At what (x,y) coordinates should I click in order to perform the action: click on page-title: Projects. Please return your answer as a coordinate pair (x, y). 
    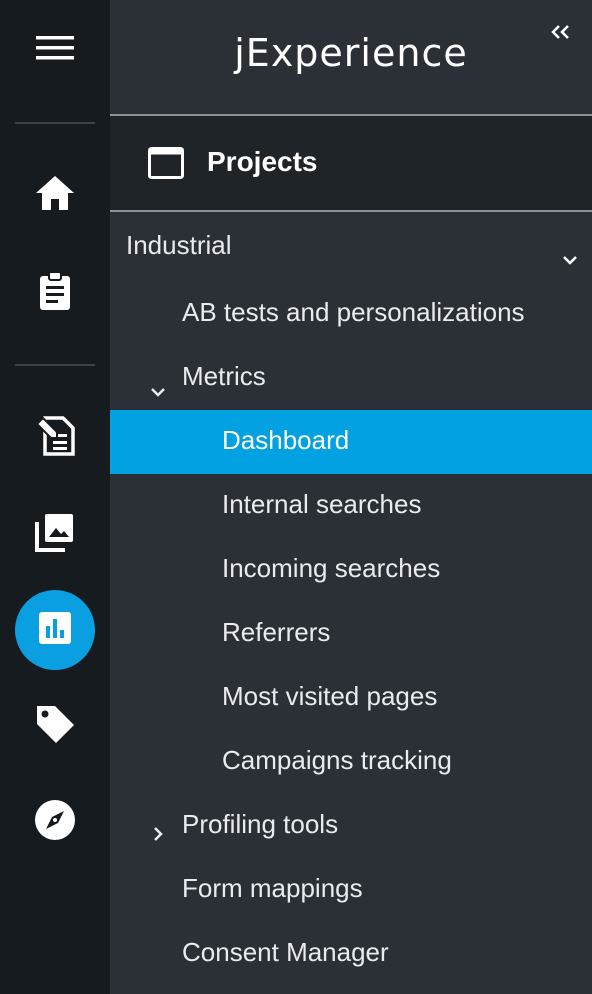
    Looking at the image, I should click on (262, 161).